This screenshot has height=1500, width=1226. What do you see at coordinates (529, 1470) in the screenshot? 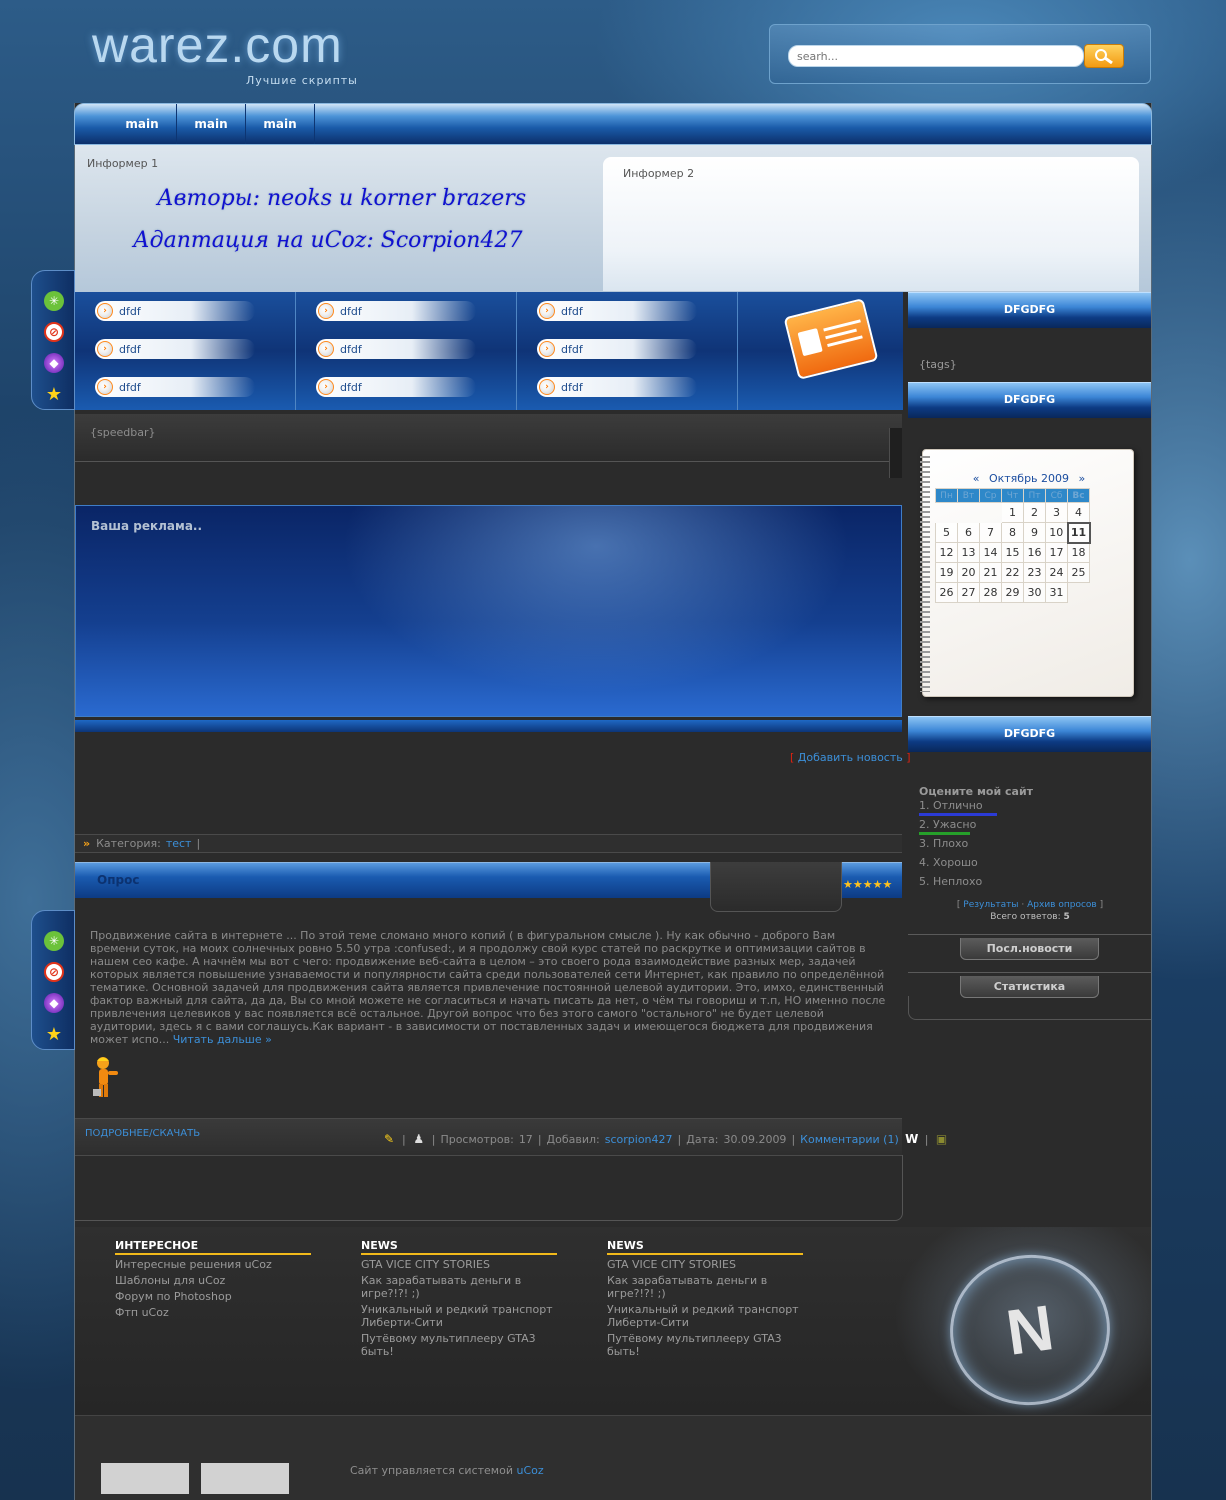
I see `ucoz-link: uCoz` at bounding box center [529, 1470].